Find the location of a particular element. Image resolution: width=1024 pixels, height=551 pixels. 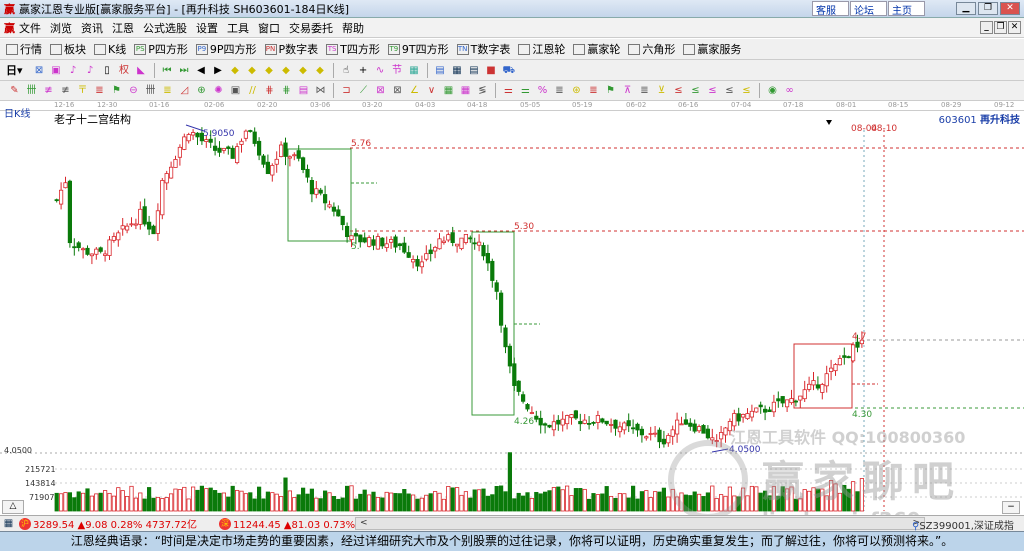

period-select: 日 ▾ is located at coordinates (14, 70).